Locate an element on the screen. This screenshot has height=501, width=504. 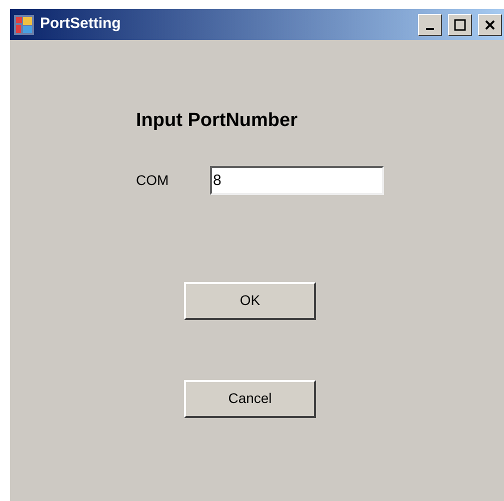
maximize-icon is located at coordinates (460, 24).